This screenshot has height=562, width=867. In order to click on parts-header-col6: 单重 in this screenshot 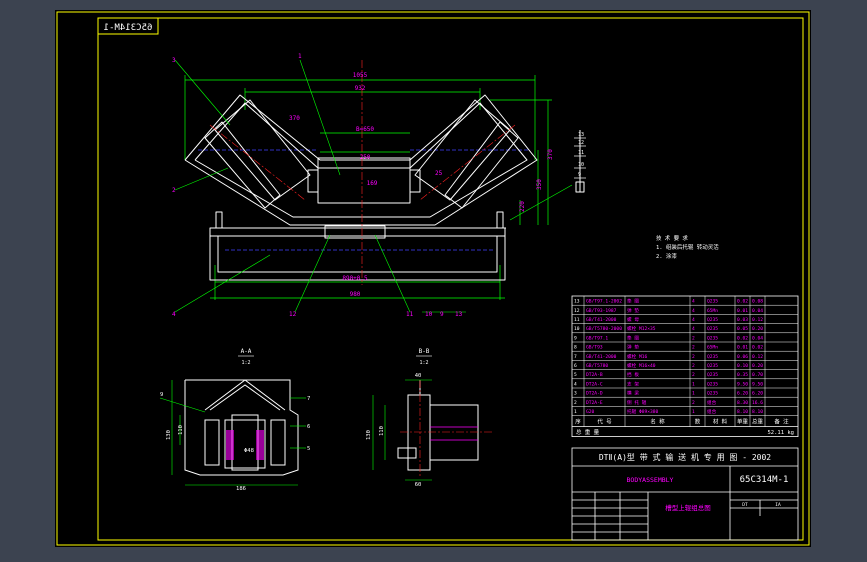, I will do `click(743, 422)`.